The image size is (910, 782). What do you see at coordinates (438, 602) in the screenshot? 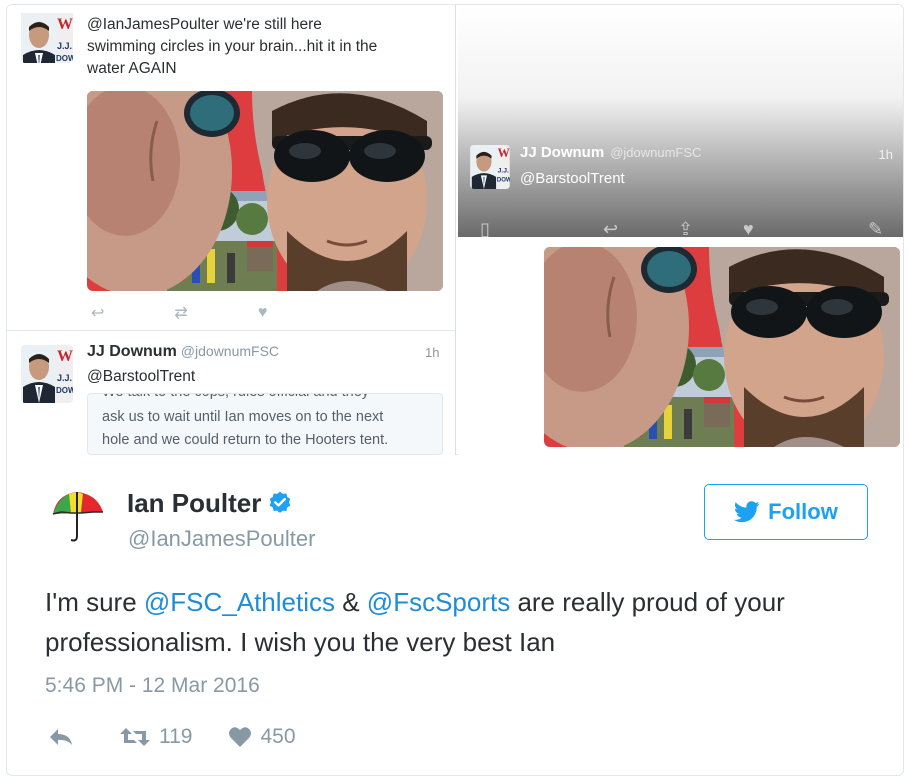
I see `mention-link: @FscSports` at bounding box center [438, 602].